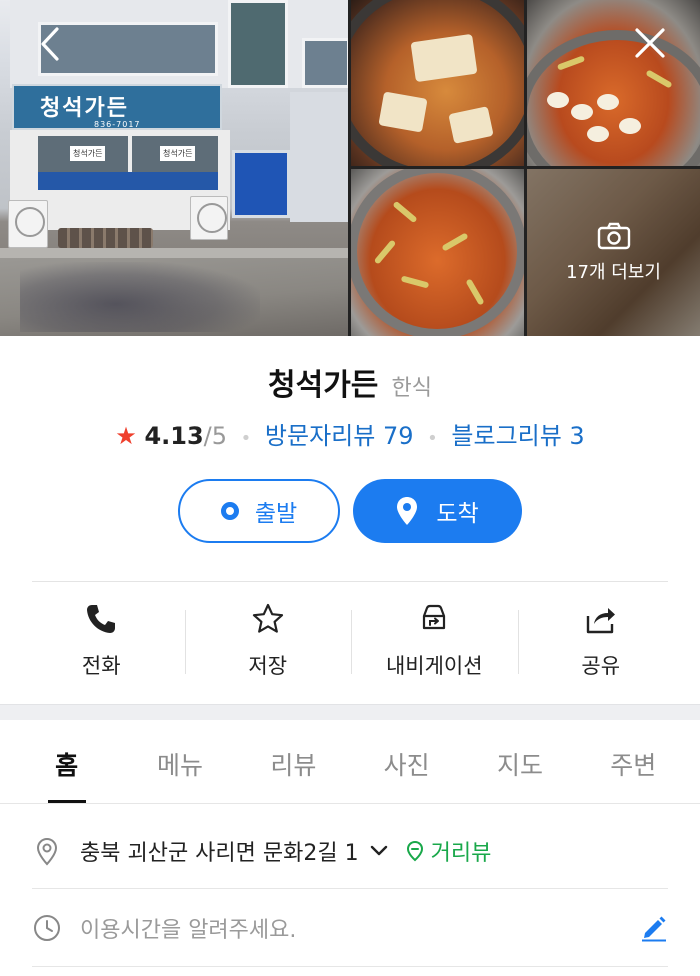 This screenshot has width=700, height=976. What do you see at coordinates (600, 621) in the screenshot?
I see `share-icon` at bounding box center [600, 621].